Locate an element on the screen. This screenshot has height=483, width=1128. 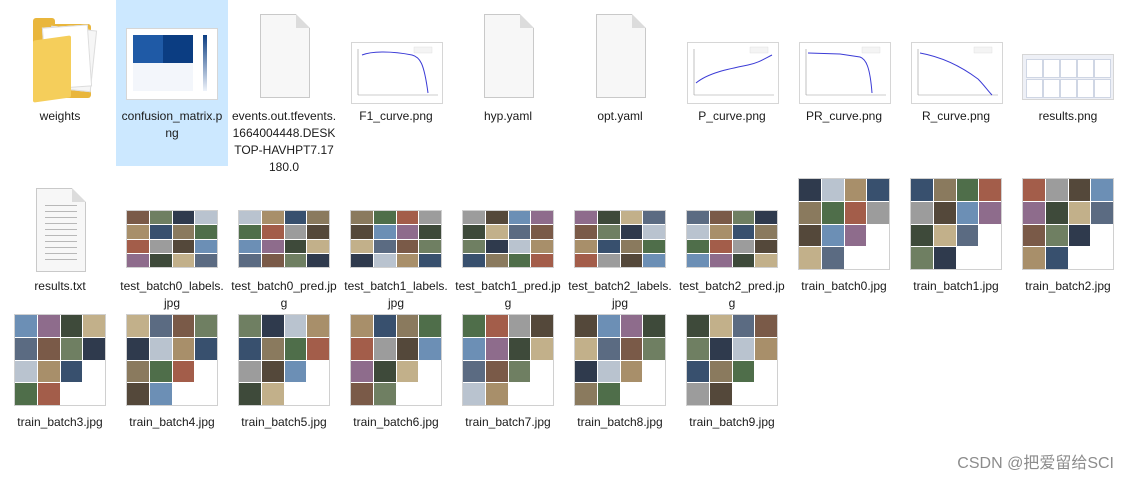
file-name-label: train_batch4.jpg is located at coordinates (172, 422).